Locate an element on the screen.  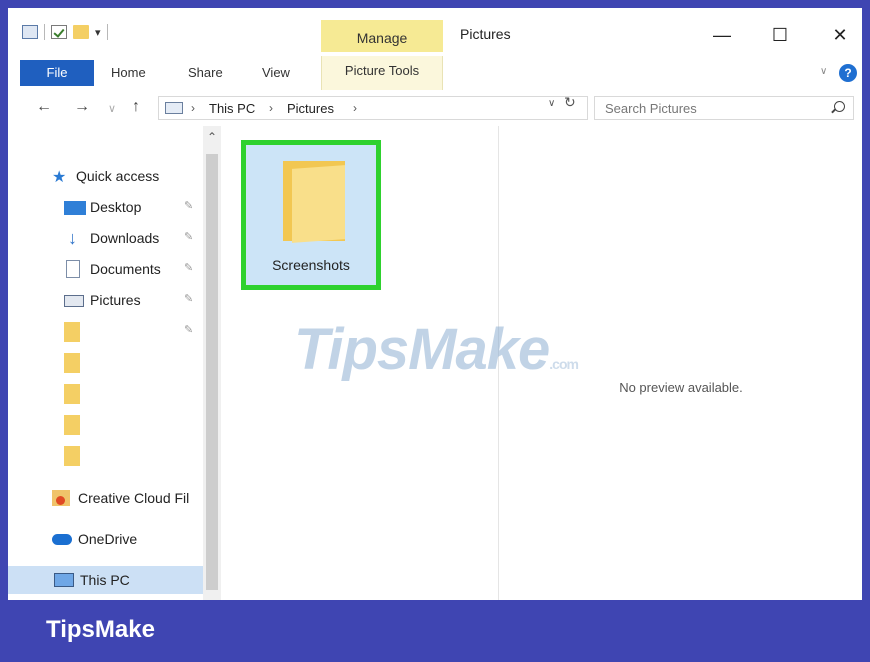
search-icon is located at coordinates (839, 106).